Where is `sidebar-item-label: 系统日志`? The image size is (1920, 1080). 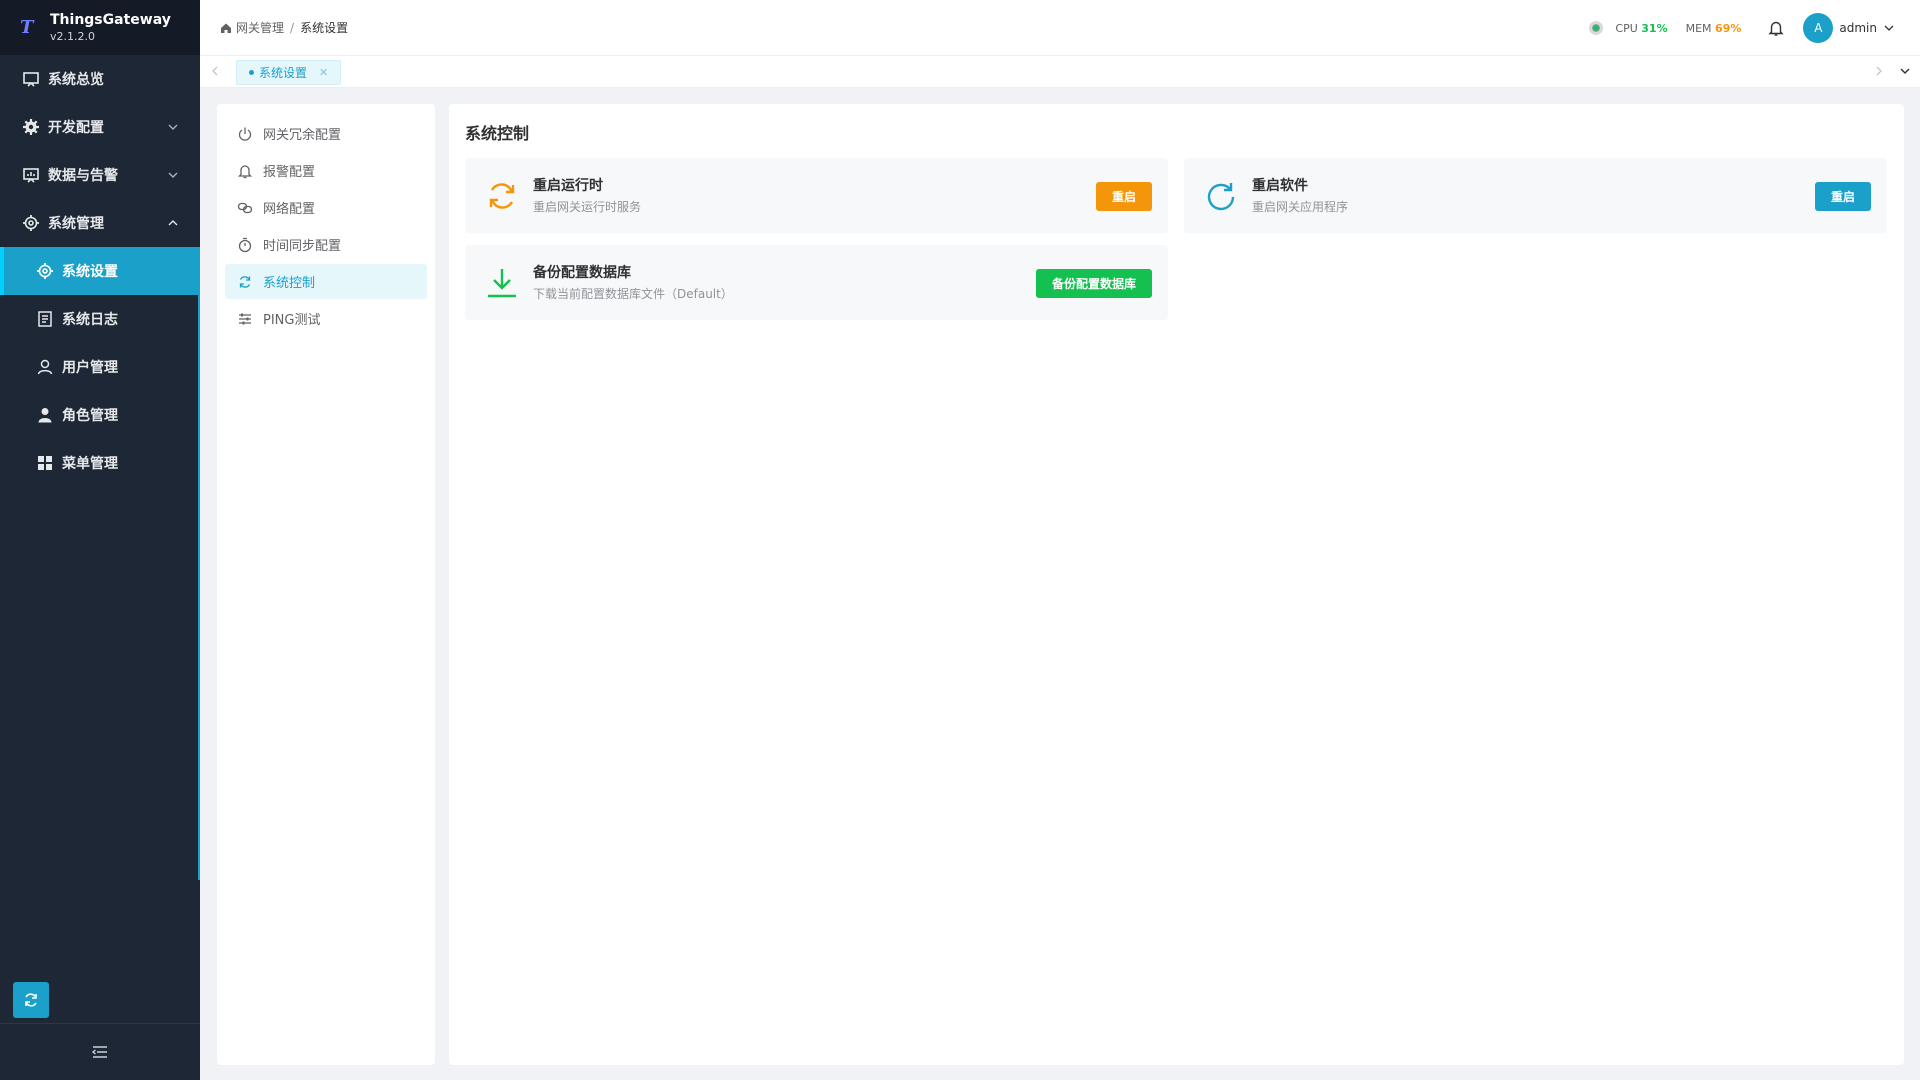 sidebar-item-label: 系统日志 is located at coordinates (90, 320).